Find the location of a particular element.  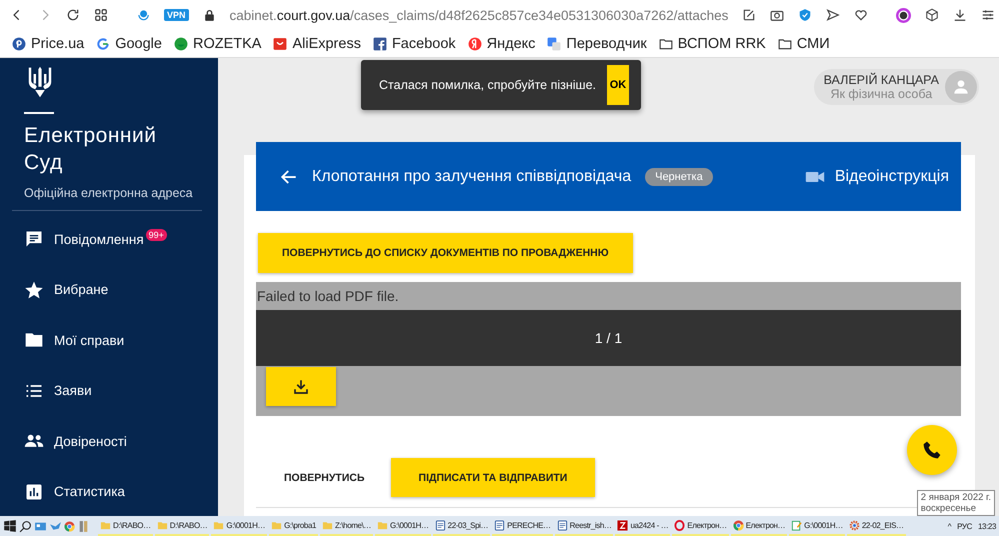

bookmark: Facebook is located at coordinates (414, 44).